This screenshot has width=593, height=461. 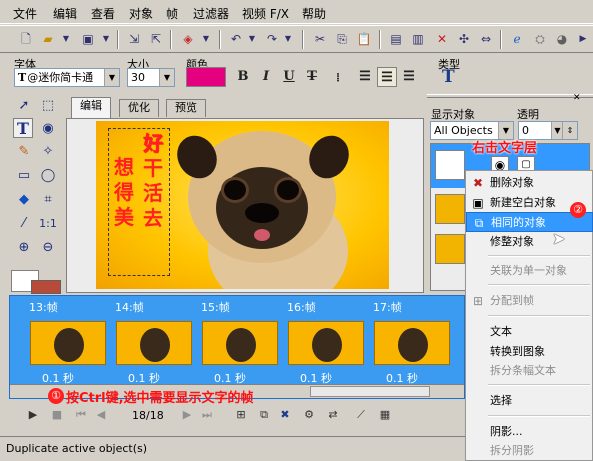 What do you see at coordinates (236, 39) in the screenshot?
I see `undo-icon: ↶` at bounding box center [236, 39].